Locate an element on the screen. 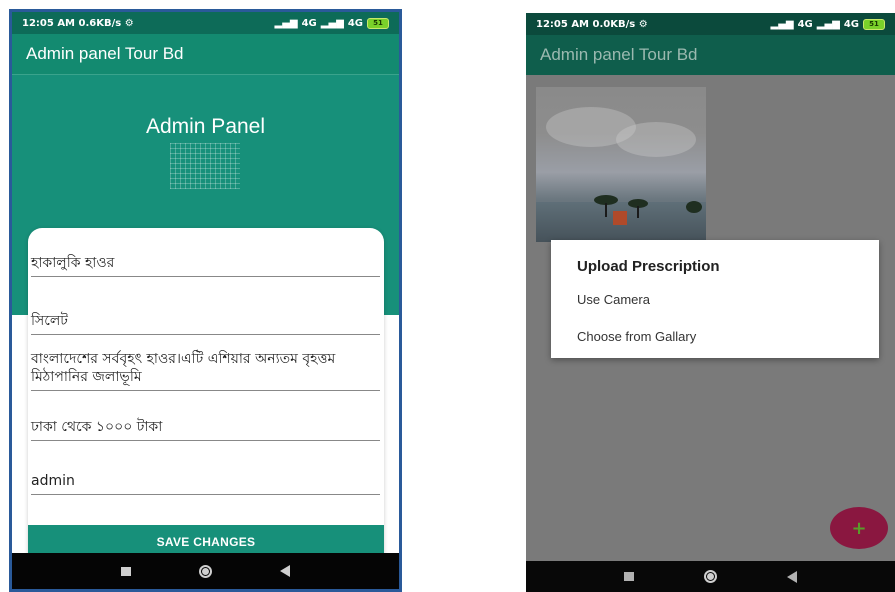 The width and height of the screenshot is (895, 592). status-left: 12:05 AM 0.6KB/s ⚙ is located at coordinates (78, 23).